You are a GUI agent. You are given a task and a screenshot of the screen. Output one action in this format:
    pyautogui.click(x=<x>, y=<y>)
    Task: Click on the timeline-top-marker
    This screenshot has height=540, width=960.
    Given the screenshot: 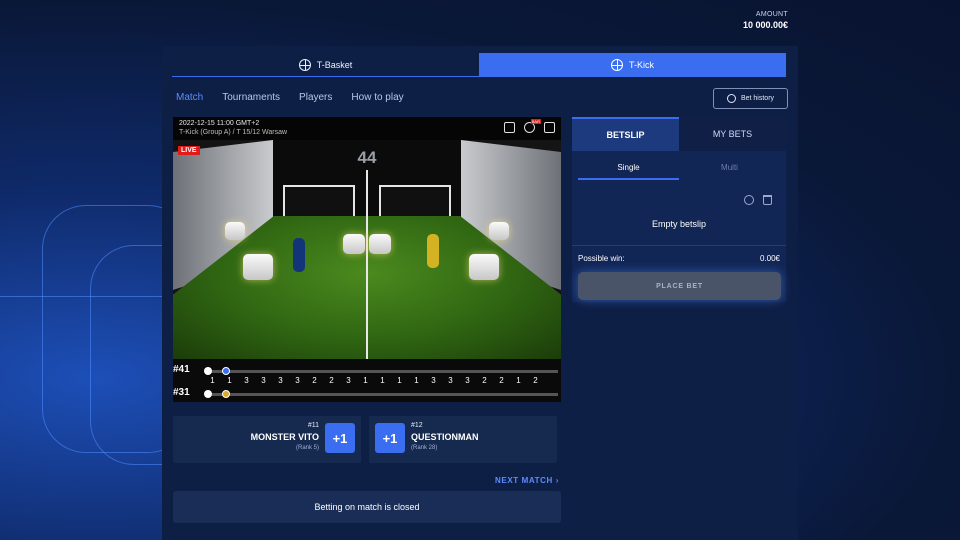 What is the action you would take?
    pyautogui.click(x=226, y=371)
    